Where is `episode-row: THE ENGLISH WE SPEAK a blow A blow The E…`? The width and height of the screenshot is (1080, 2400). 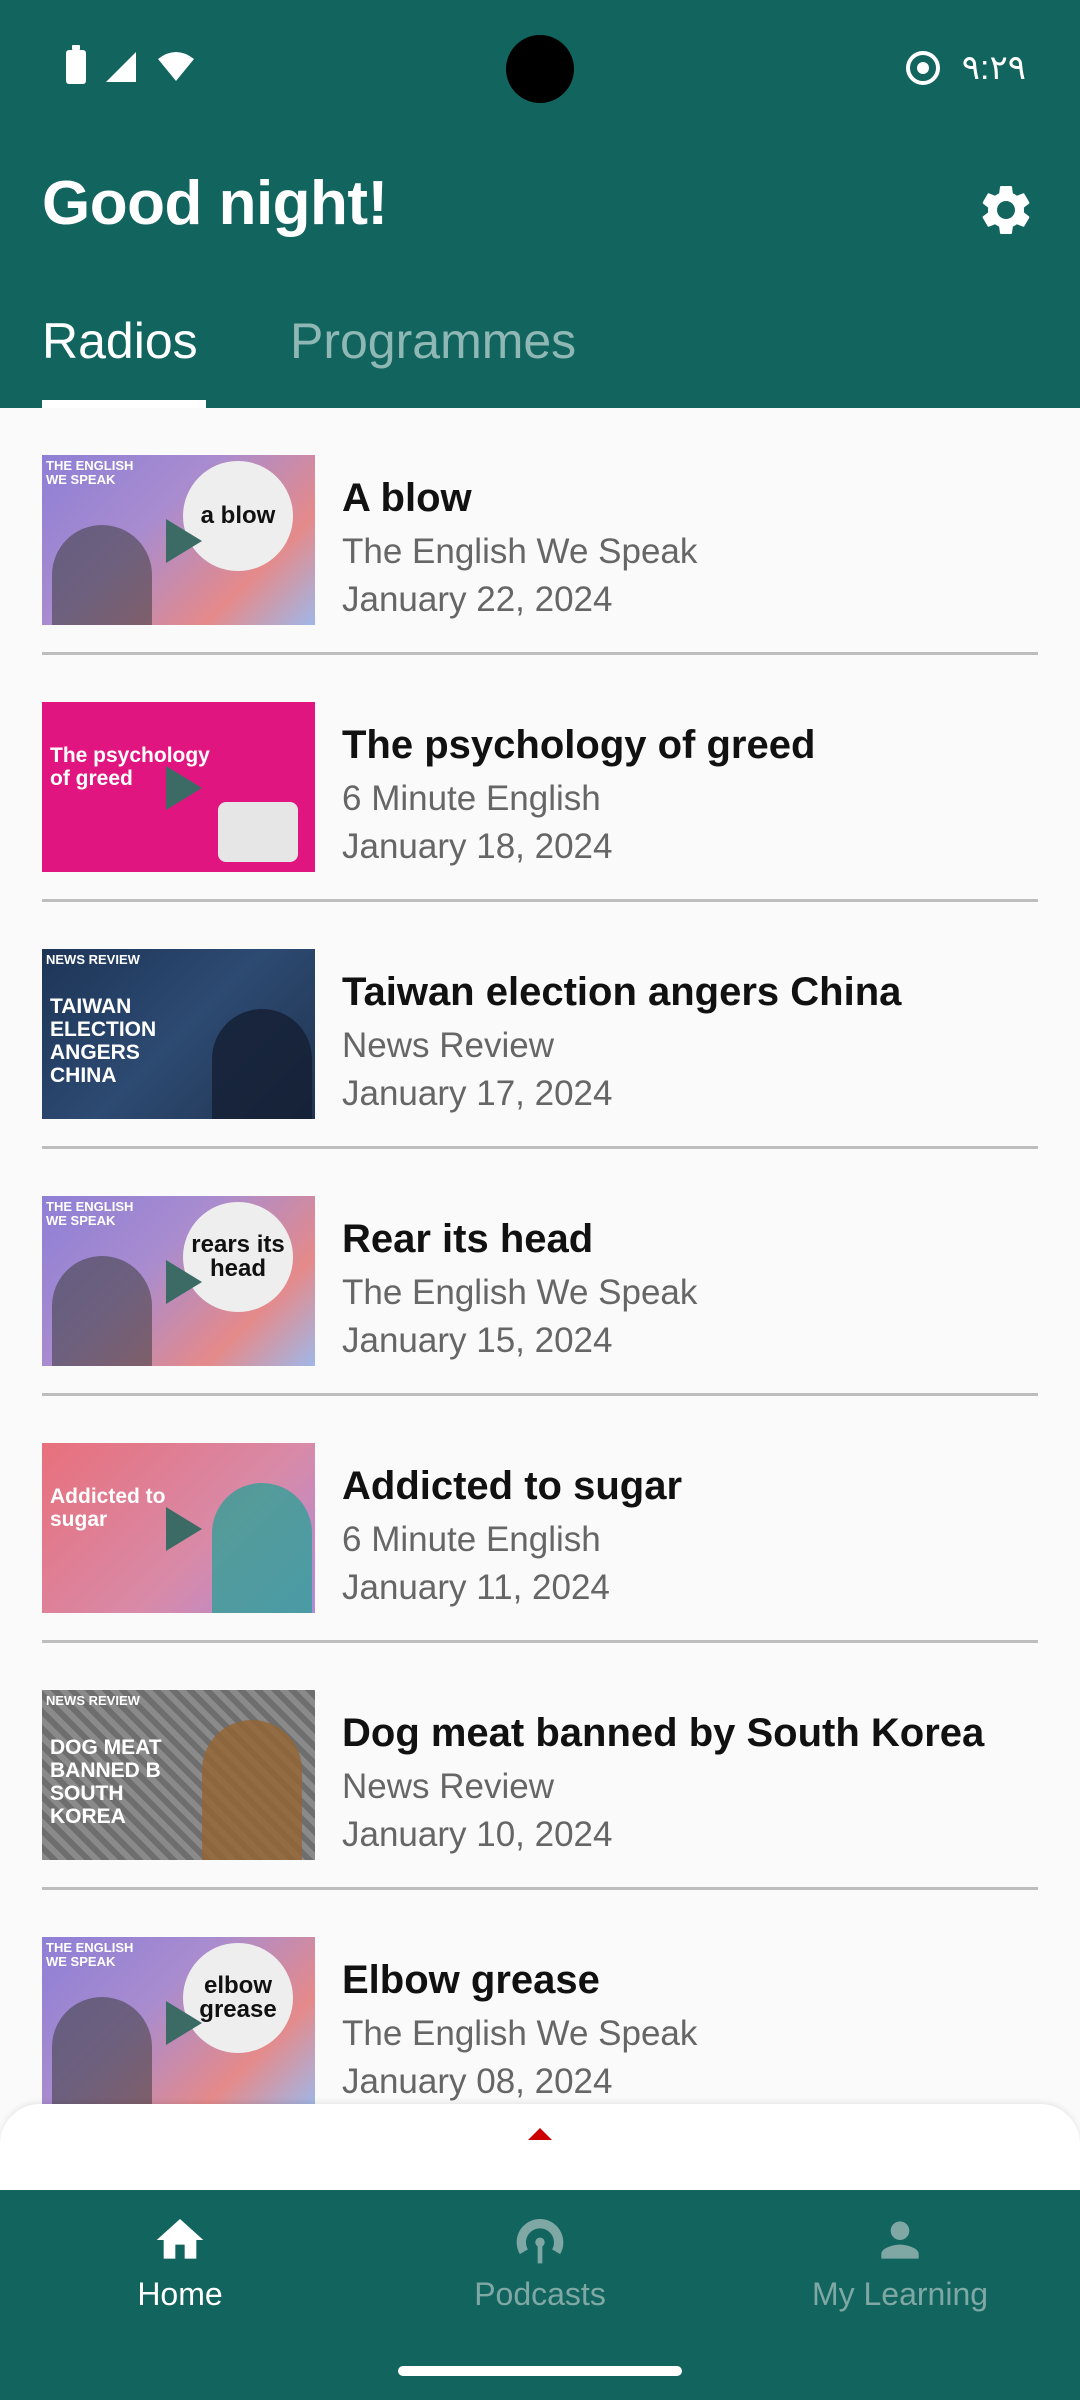
episode-row: THE ENGLISH WE SPEAK a blow A blow The E… is located at coordinates (540, 531).